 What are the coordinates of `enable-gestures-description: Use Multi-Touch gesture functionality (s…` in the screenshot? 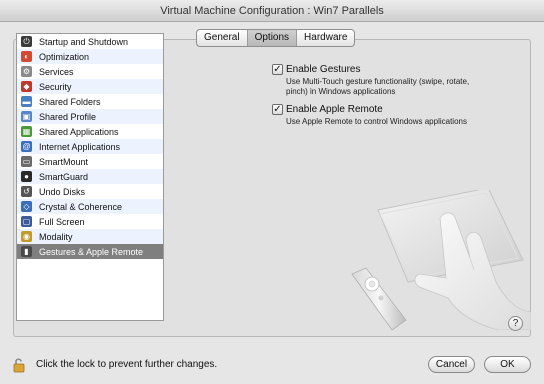 It's located at (378, 86).